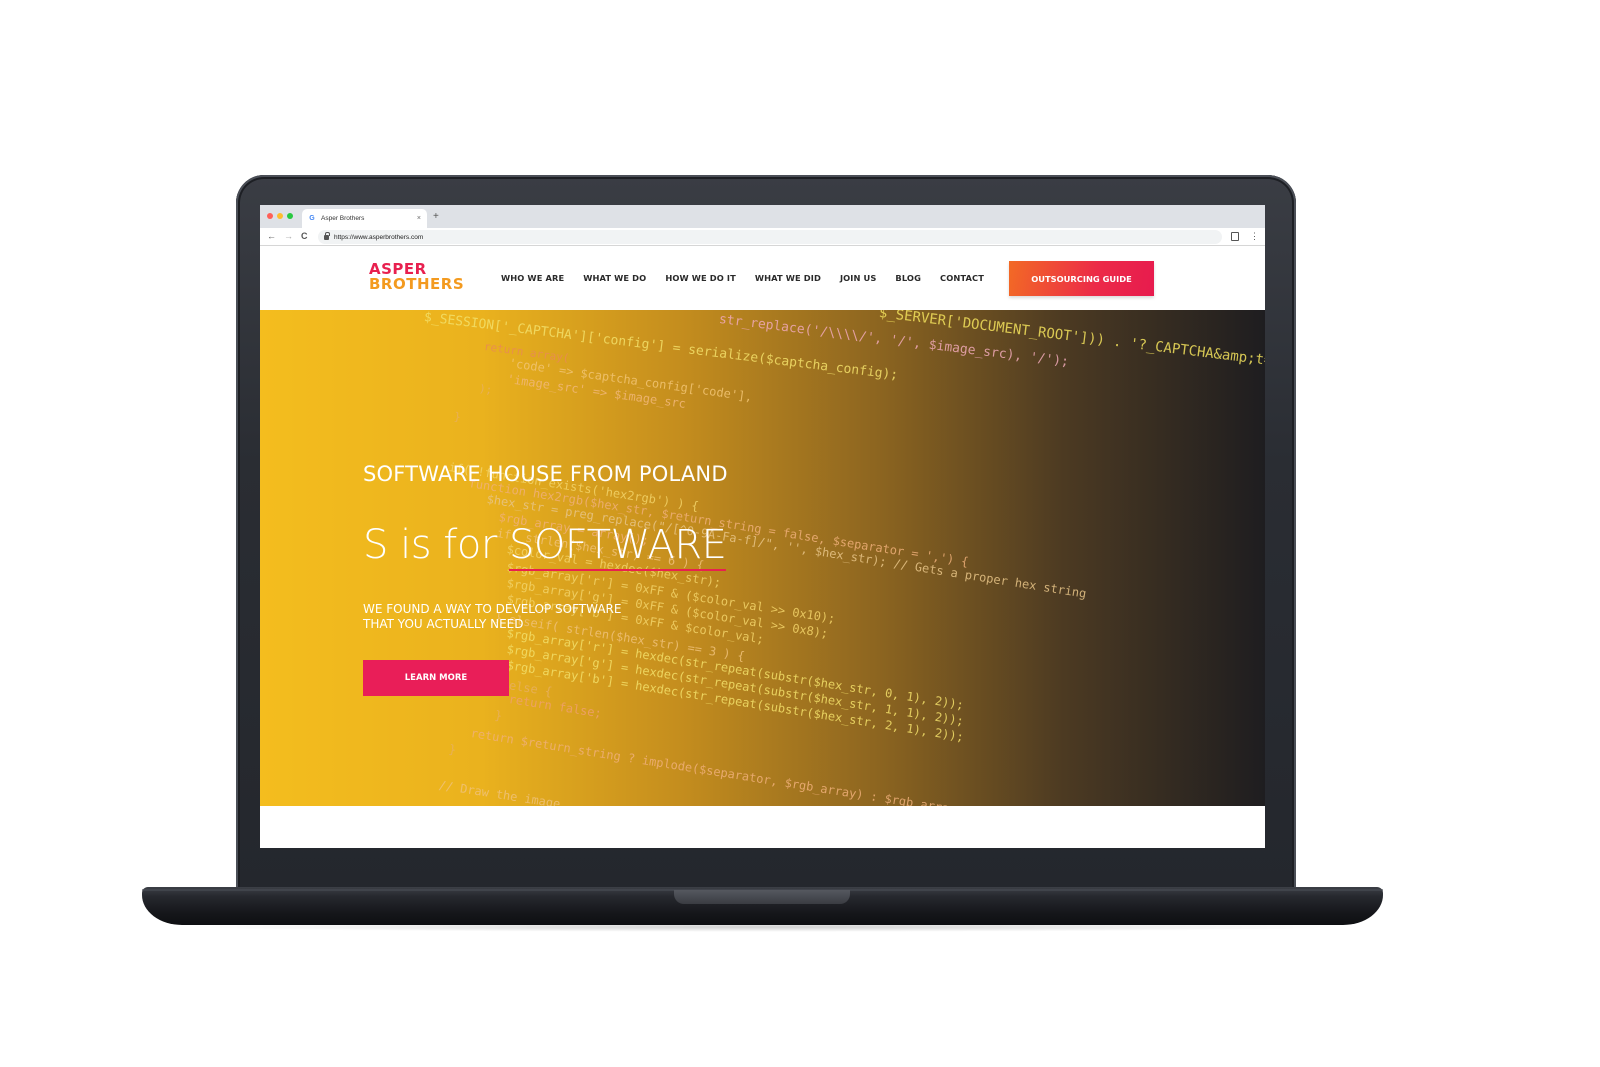 The image size is (1600, 1067). What do you see at coordinates (304, 236) in the screenshot?
I see `reload-icon: C` at bounding box center [304, 236].